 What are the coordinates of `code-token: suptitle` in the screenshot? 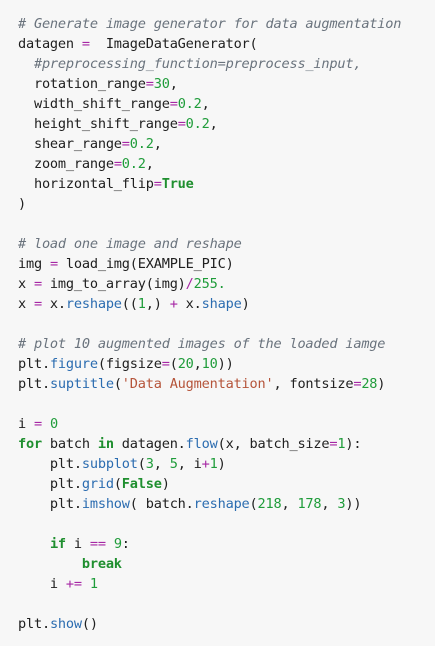 It's located at (81, 384).